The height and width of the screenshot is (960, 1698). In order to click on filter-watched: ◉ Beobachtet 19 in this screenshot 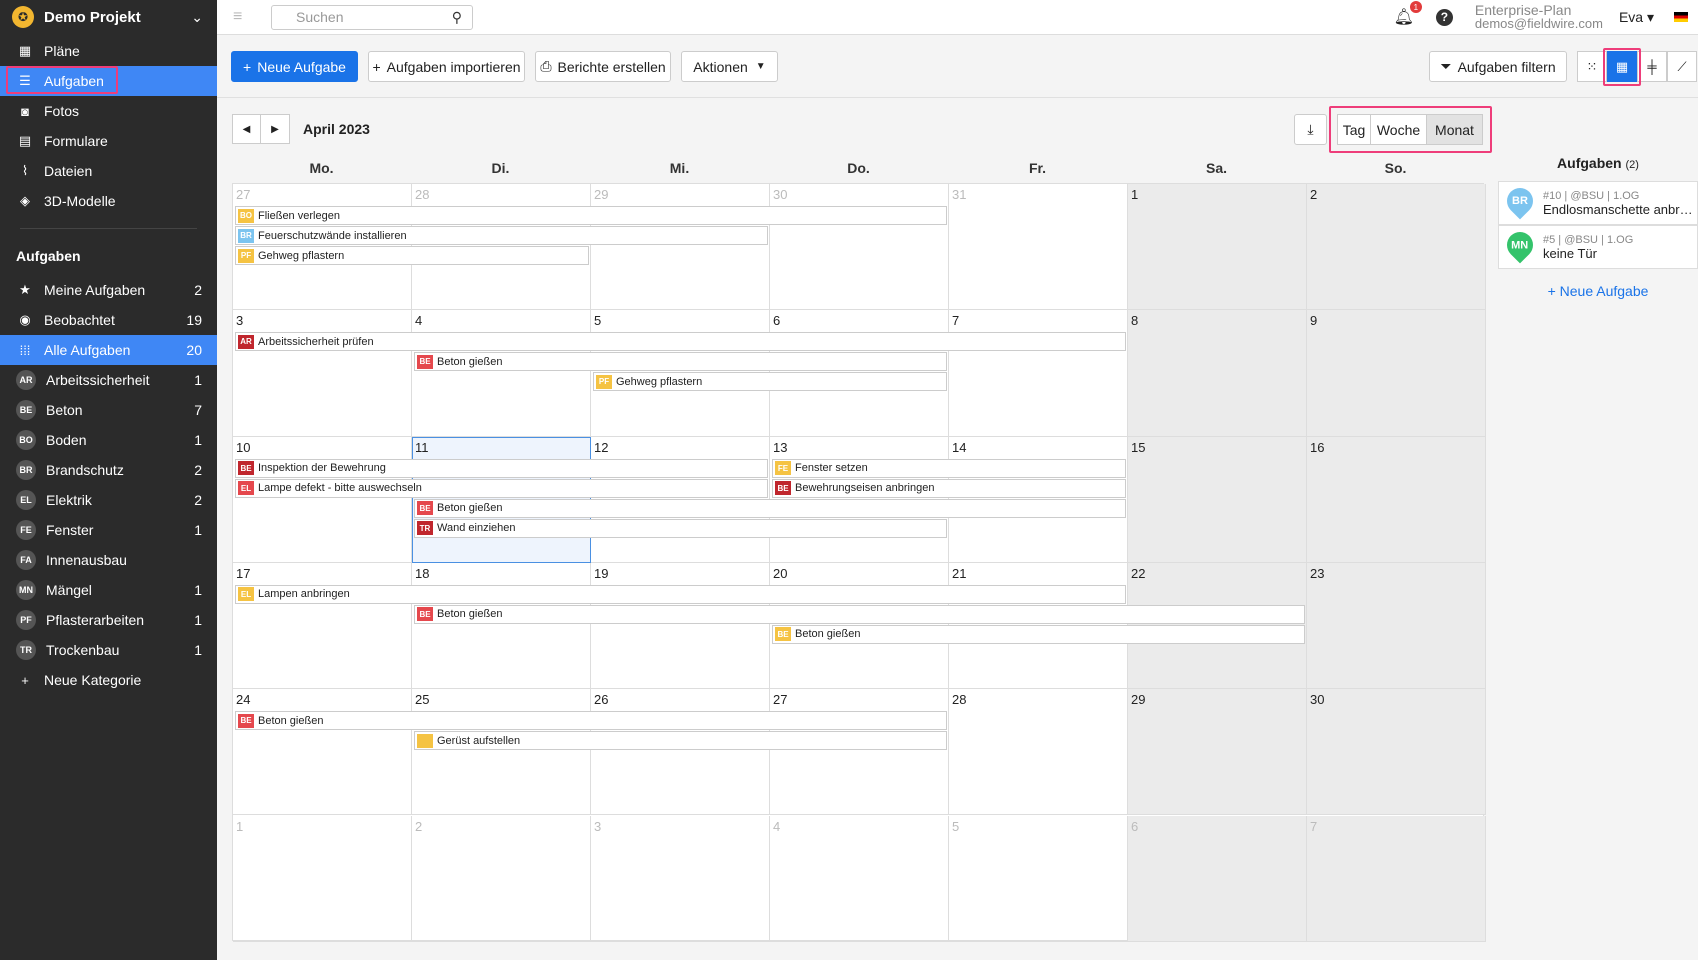, I will do `click(108, 320)`.